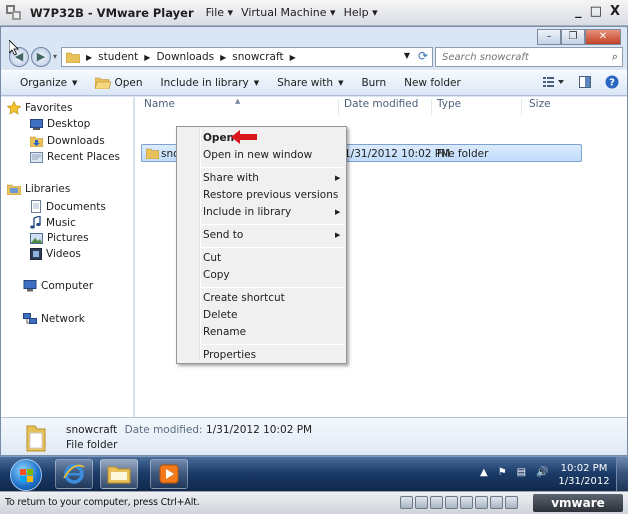 This screenshot has height=514, width=628. I want to click on vmware-menu-virtual-machine: Virtual Machine ▾, so click(288, 12).